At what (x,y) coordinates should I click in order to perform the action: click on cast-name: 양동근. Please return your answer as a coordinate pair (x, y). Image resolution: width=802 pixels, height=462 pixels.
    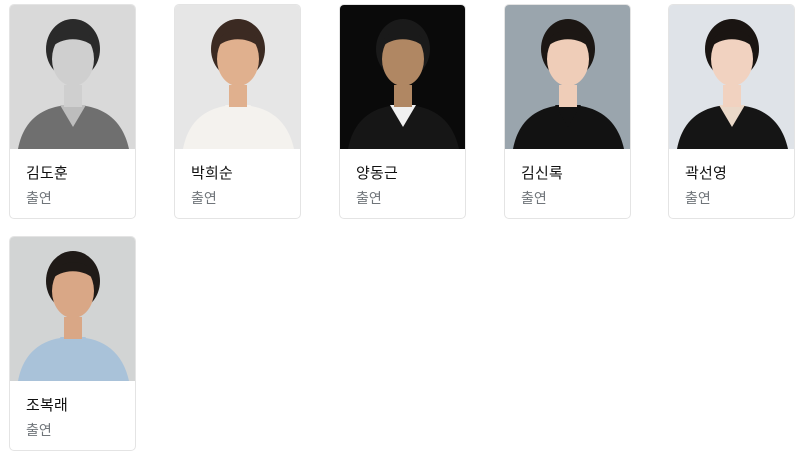
    Looking at the image, I should click on (377, 173).